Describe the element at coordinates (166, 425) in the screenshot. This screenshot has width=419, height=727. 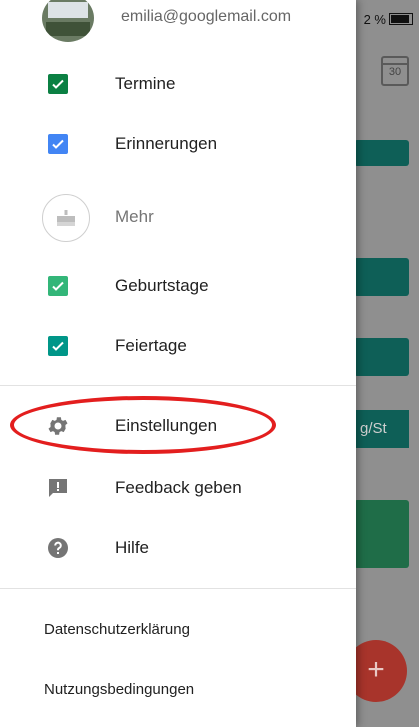
I see `menu-label: Einstellungen` at that location.